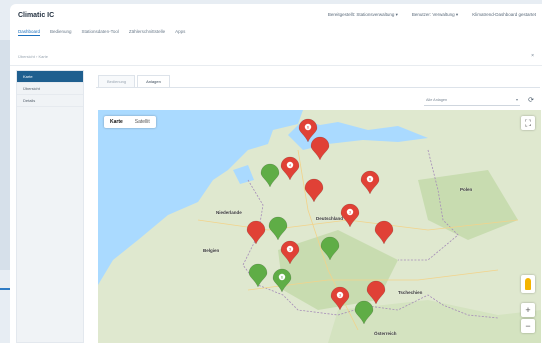 The height and width of the screenshot is (343, 542). I want to click on nav-stationsdaten: Stationsdaten-Tool, so click(100, 32).